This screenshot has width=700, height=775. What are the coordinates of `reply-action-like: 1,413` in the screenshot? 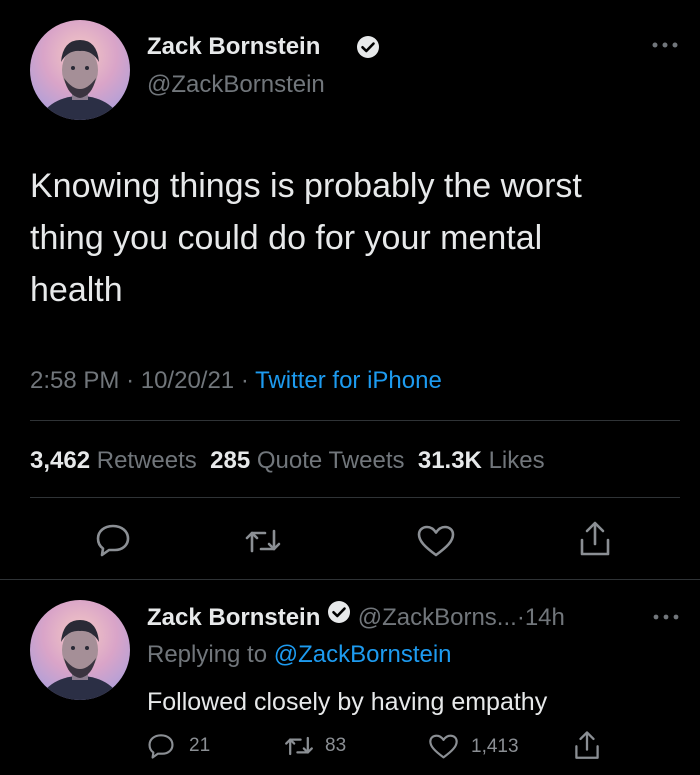 It's located at (473, 746).